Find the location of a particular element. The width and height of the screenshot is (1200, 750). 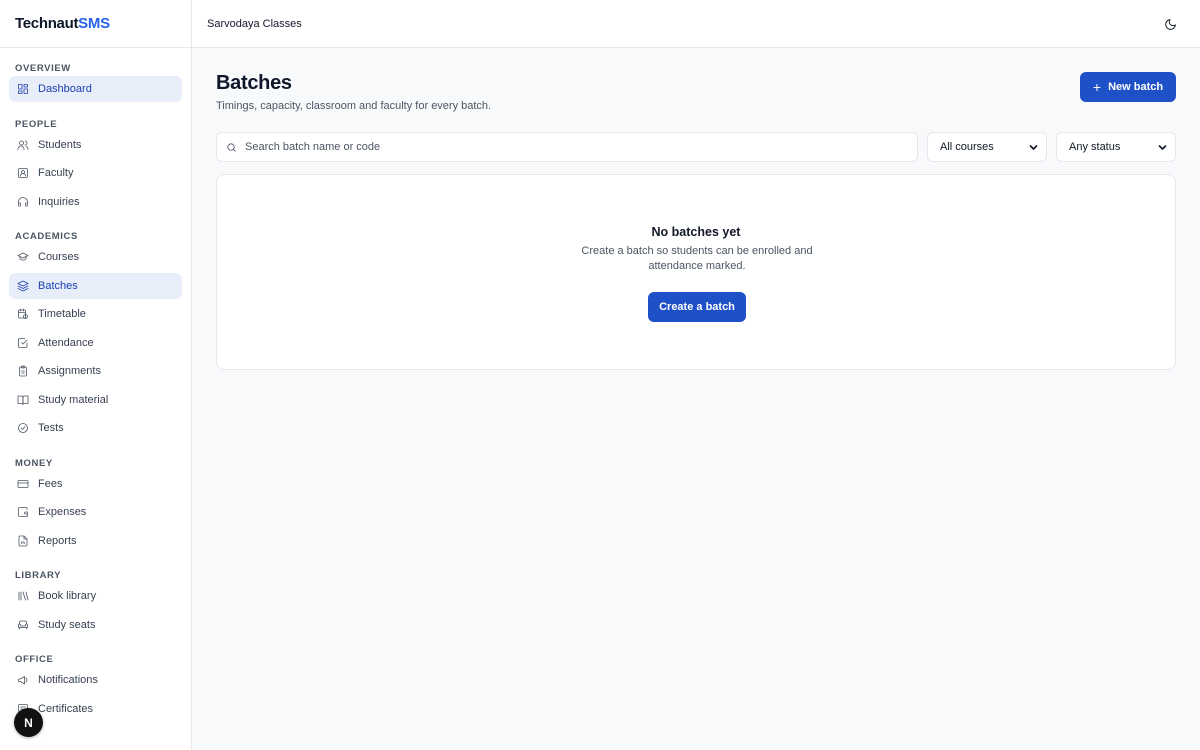

file-chart-icon is located at coordinates (23, 541).